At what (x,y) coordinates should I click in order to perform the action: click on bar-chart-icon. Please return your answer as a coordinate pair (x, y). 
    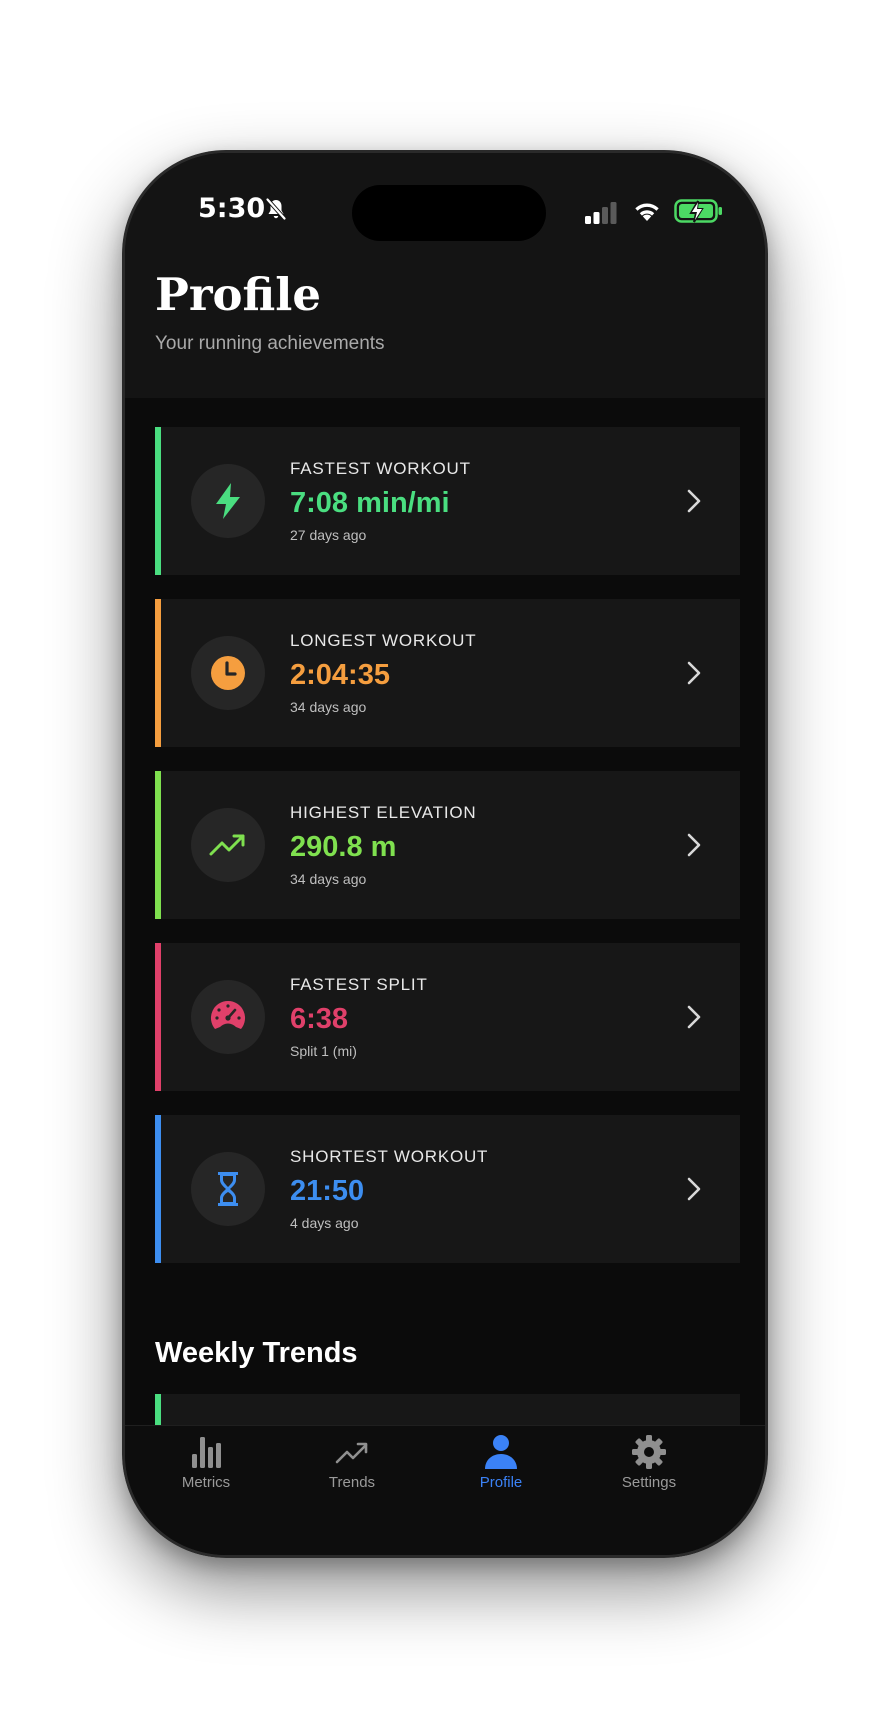
    Looking at the image, I should click on (206, 1452).